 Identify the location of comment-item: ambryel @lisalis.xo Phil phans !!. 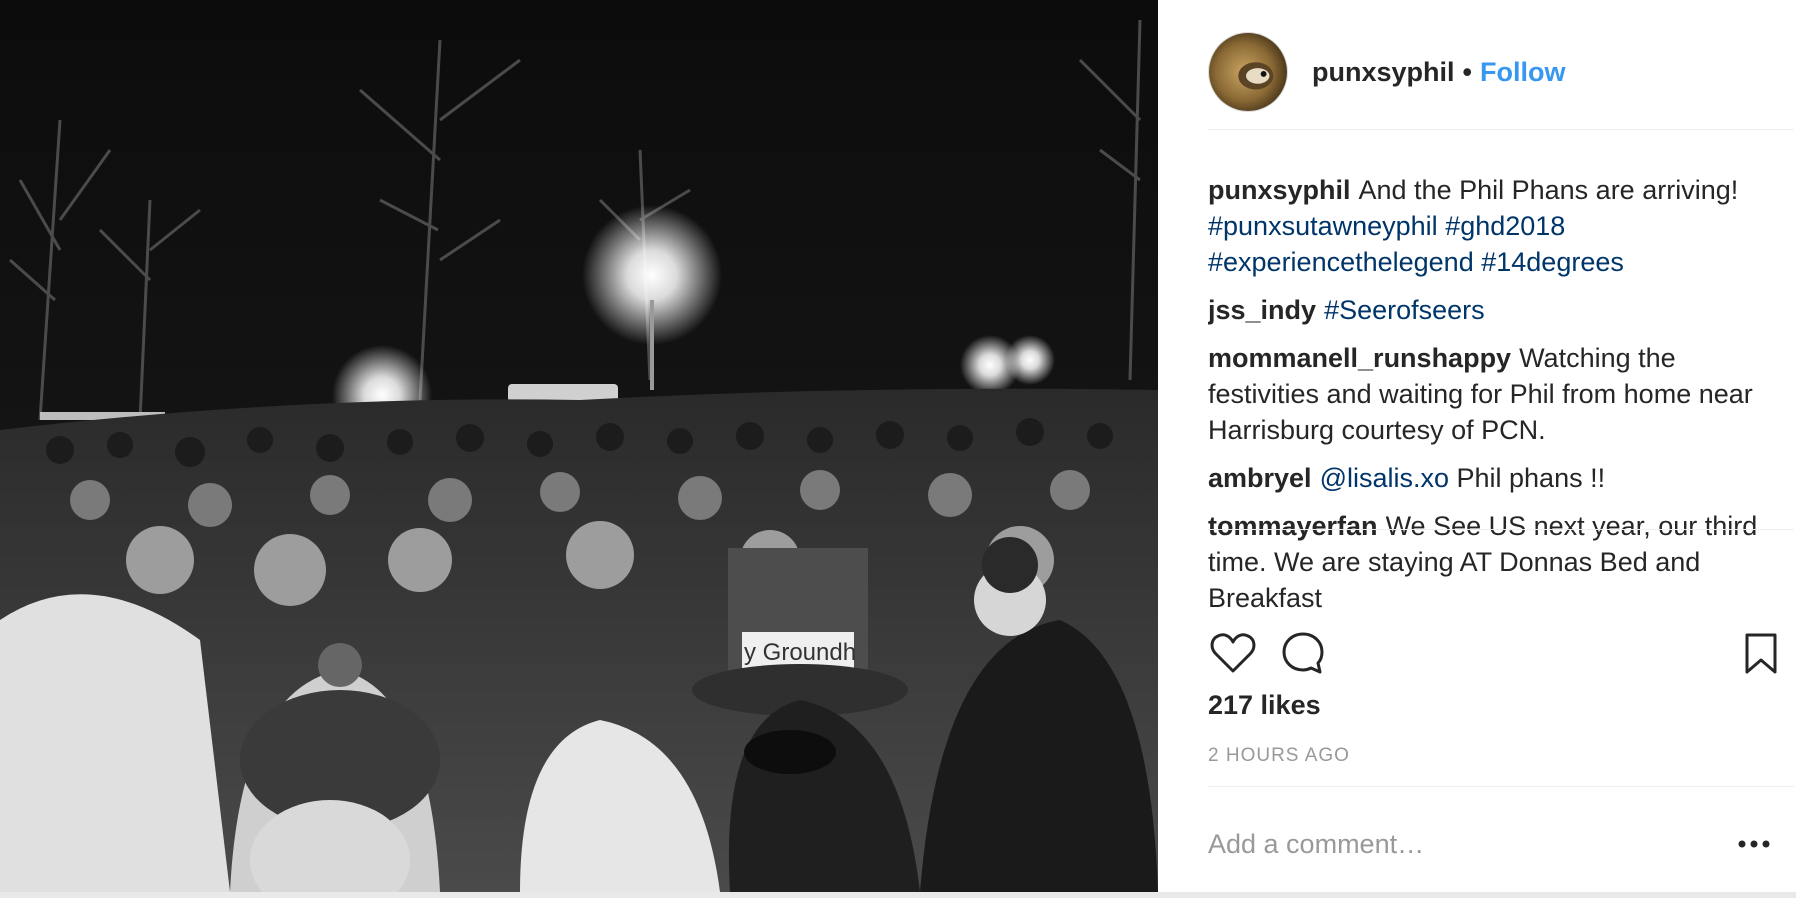
(1488, 478).